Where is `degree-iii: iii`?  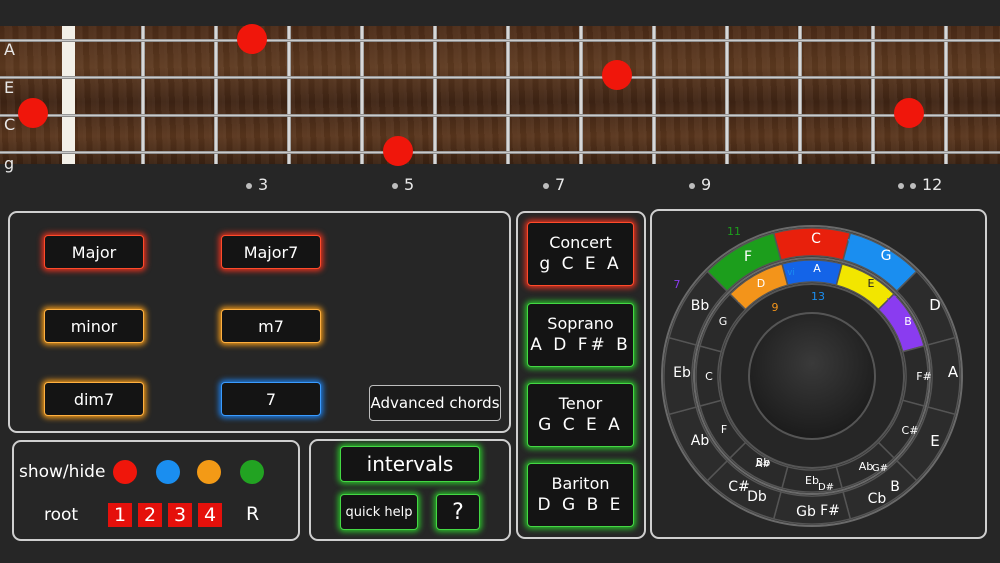
degree-iii: iii is located at coordinates (845, 274).